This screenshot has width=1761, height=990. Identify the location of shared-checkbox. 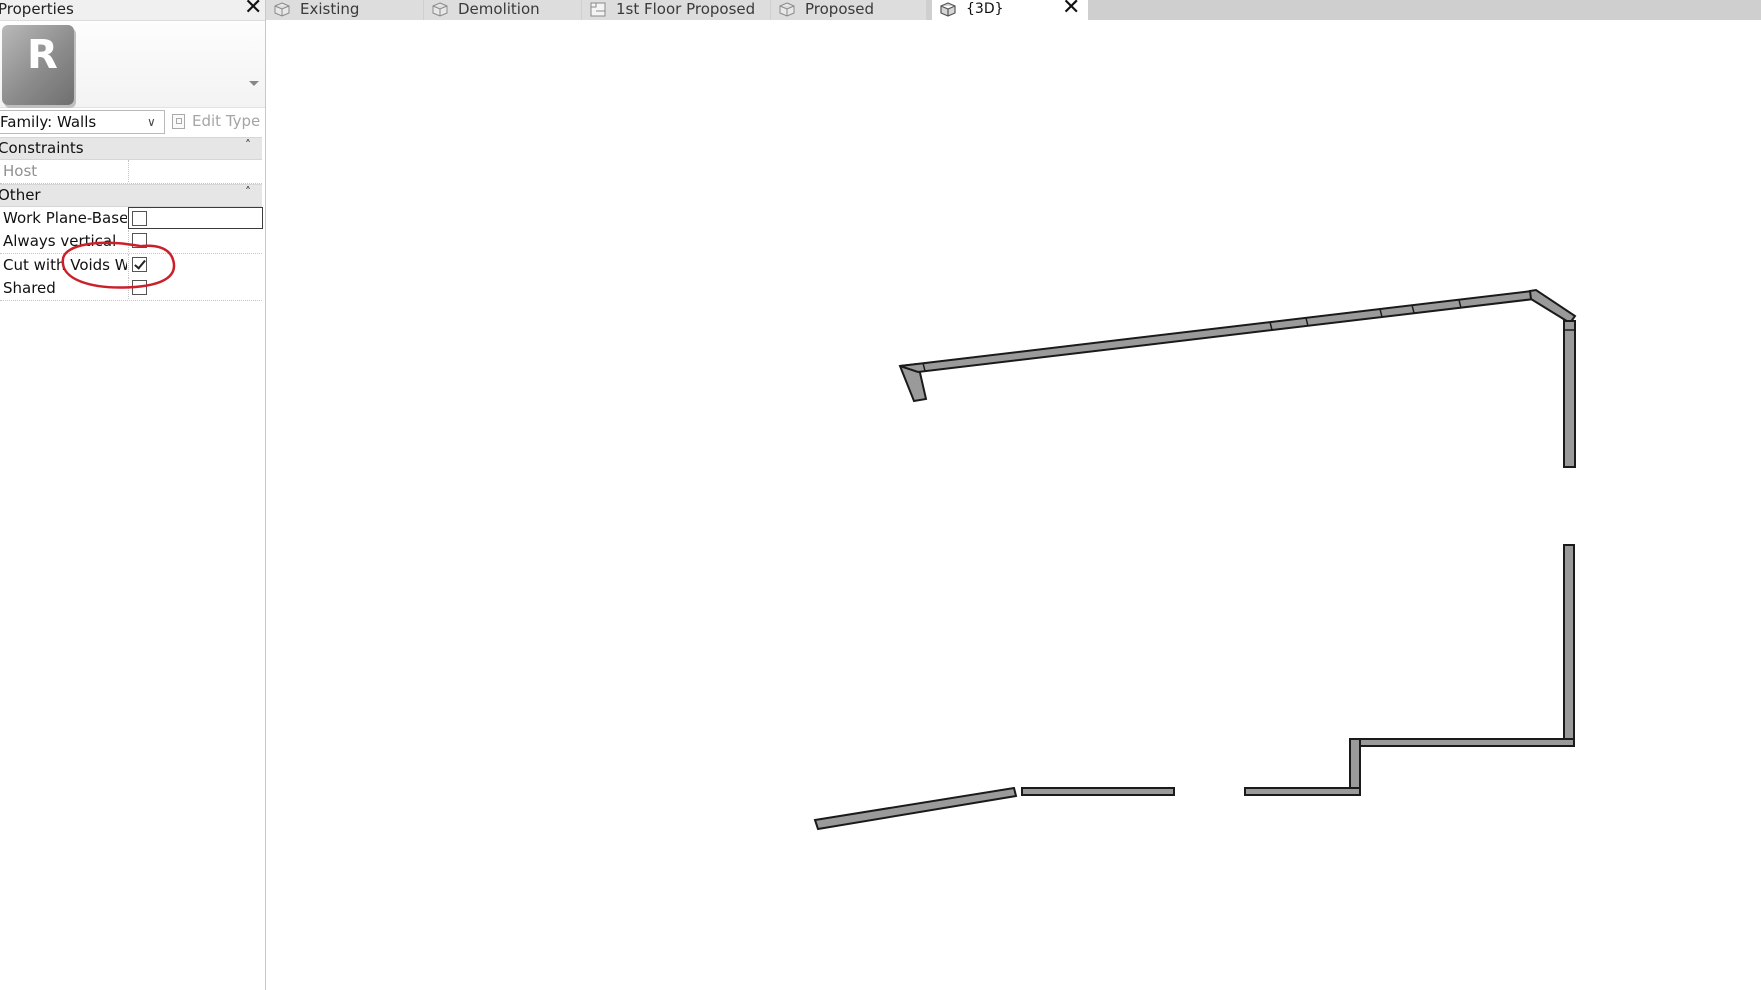
(139, 287).